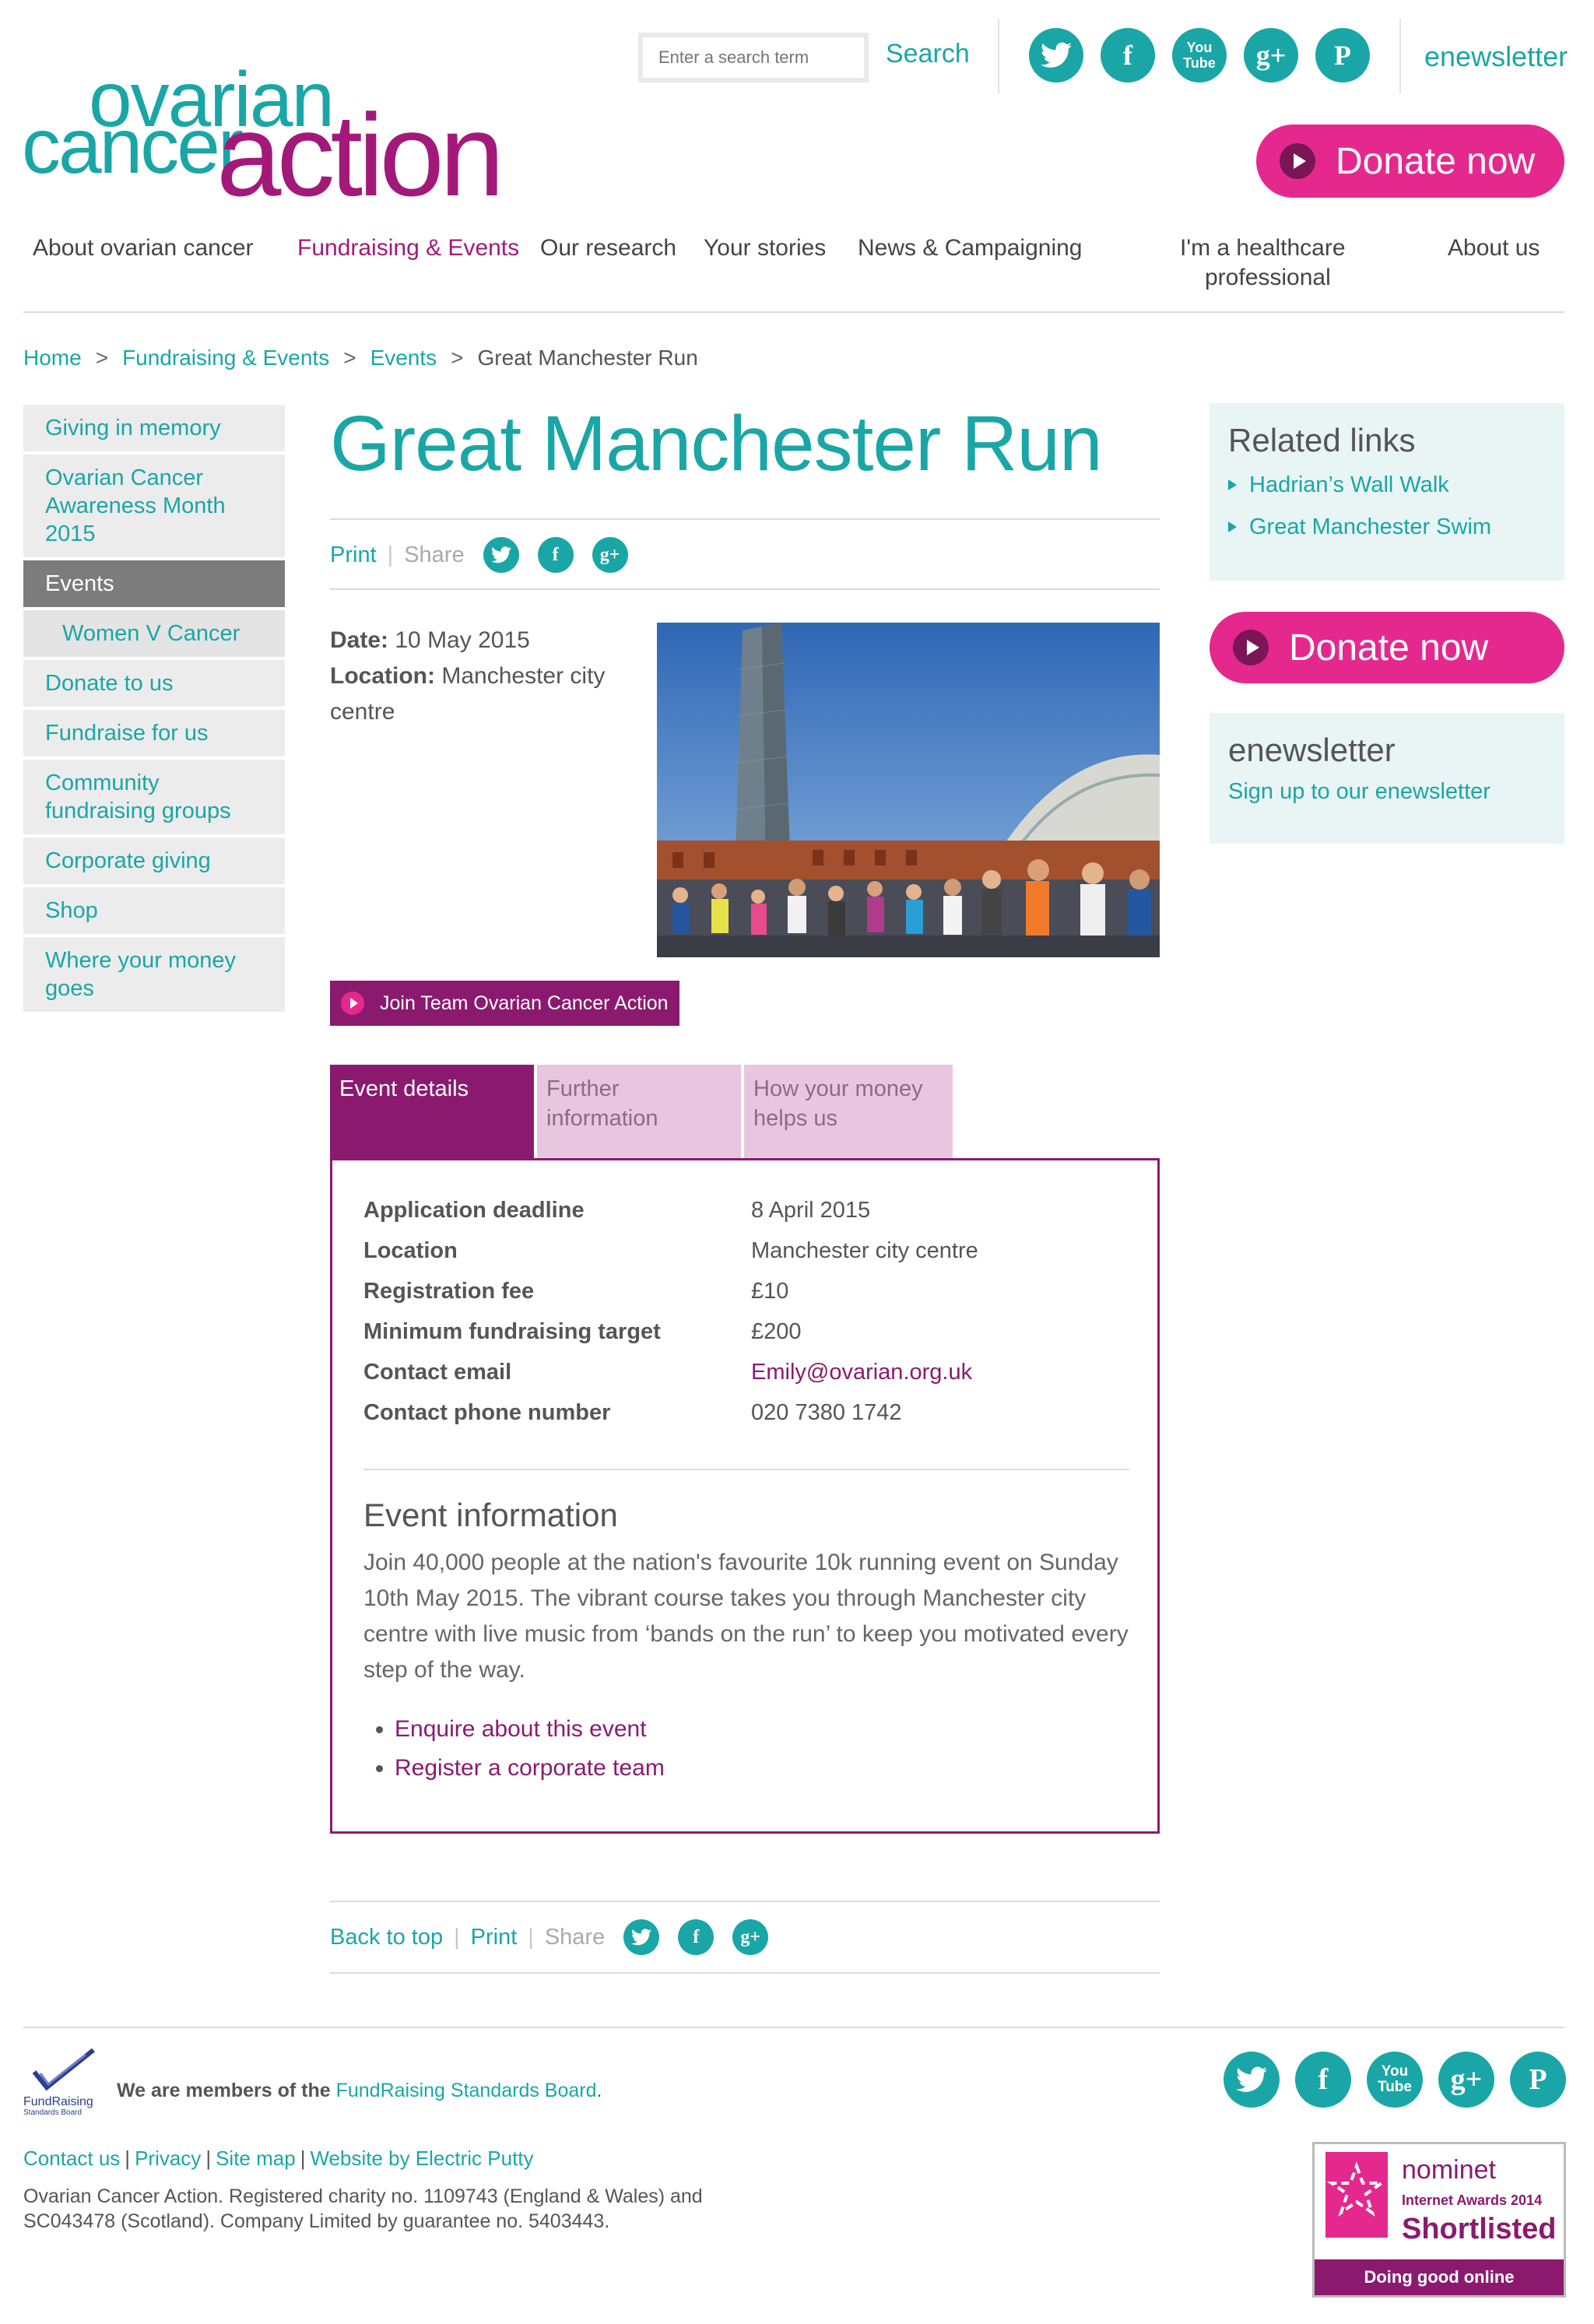  I want to click on breadcrumb-events: Events, so click(403, 358).